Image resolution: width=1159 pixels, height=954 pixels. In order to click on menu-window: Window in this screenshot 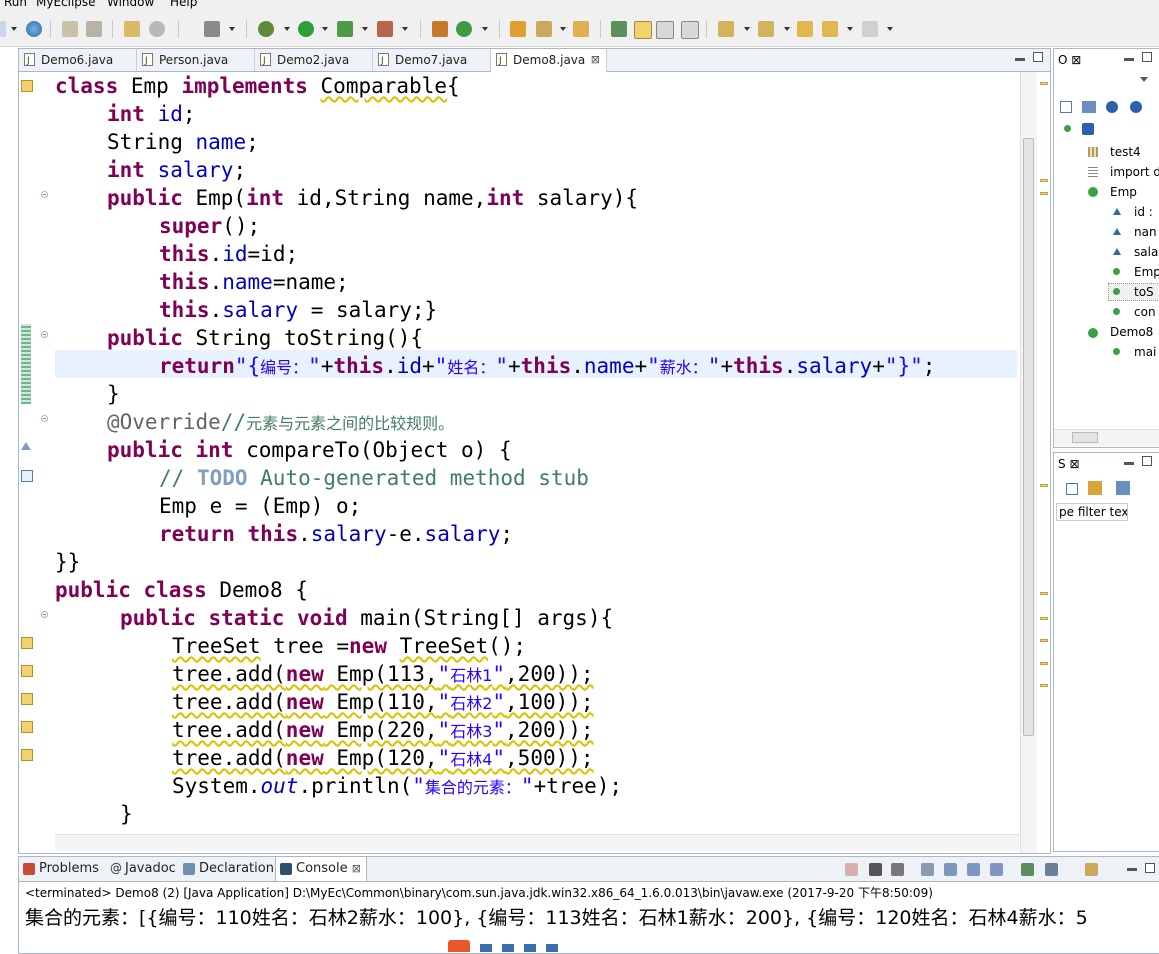, I will do `click(130, 4)`.